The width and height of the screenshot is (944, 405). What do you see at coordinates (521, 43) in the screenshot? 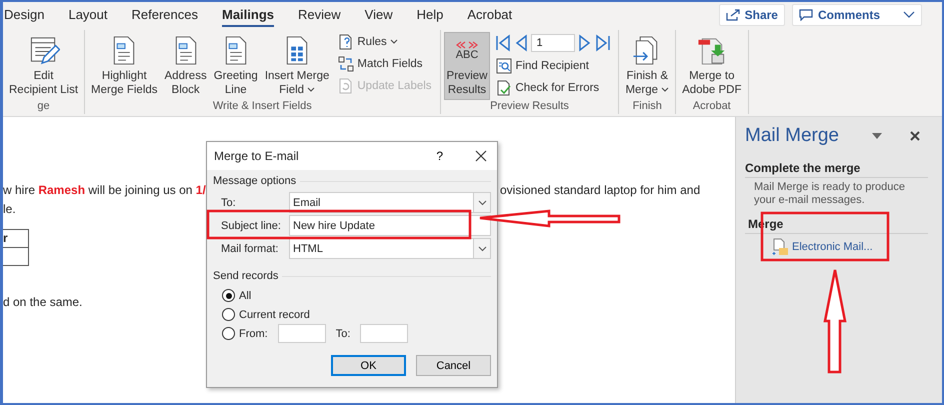
I see `previous-record-icon` at bounding box center [521, 43].